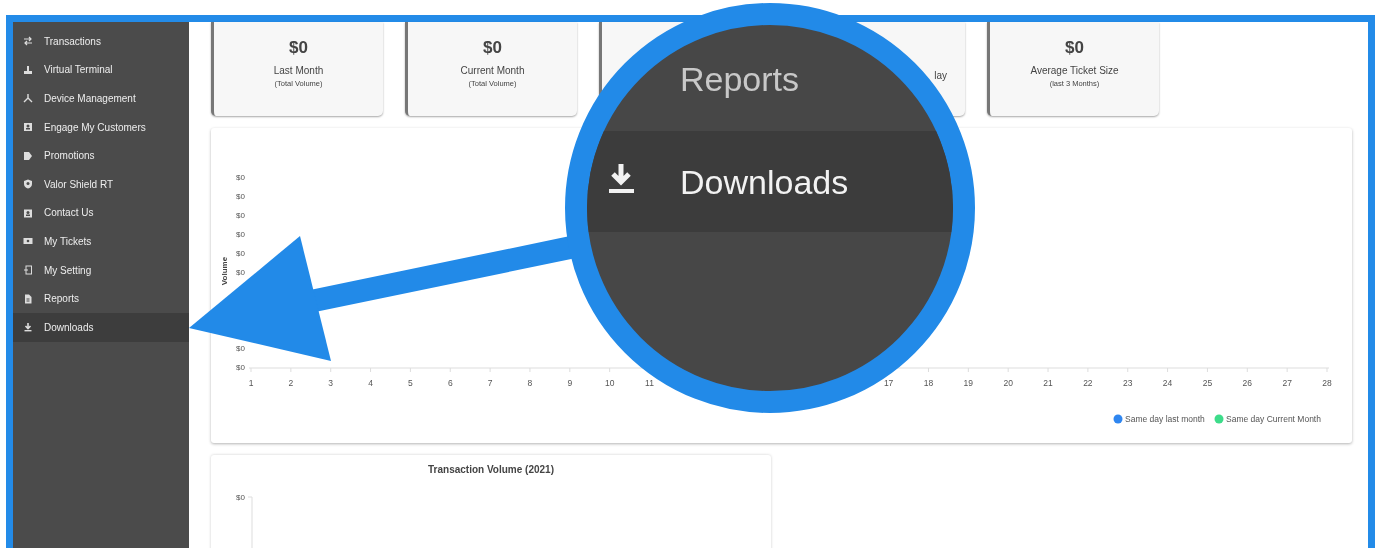 This screenshot has height=548, width=1377. Describe the element at coordinates (928, 383) in the screenshot. I see `axis-label: 18` at that location.